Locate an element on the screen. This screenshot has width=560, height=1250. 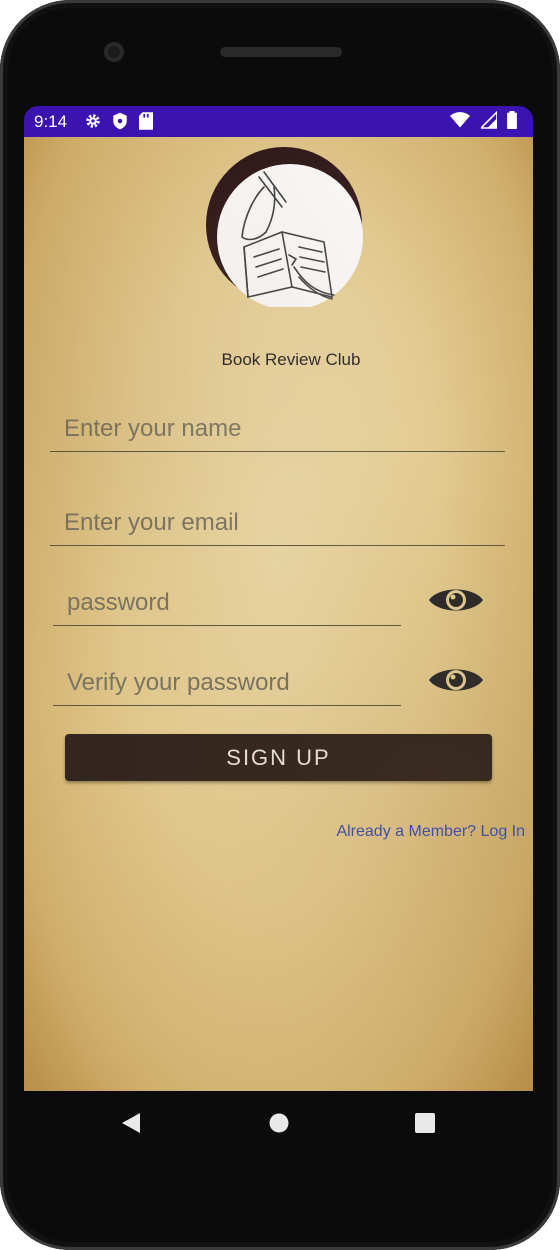
signal-icon is located at coordinates (488, 119).